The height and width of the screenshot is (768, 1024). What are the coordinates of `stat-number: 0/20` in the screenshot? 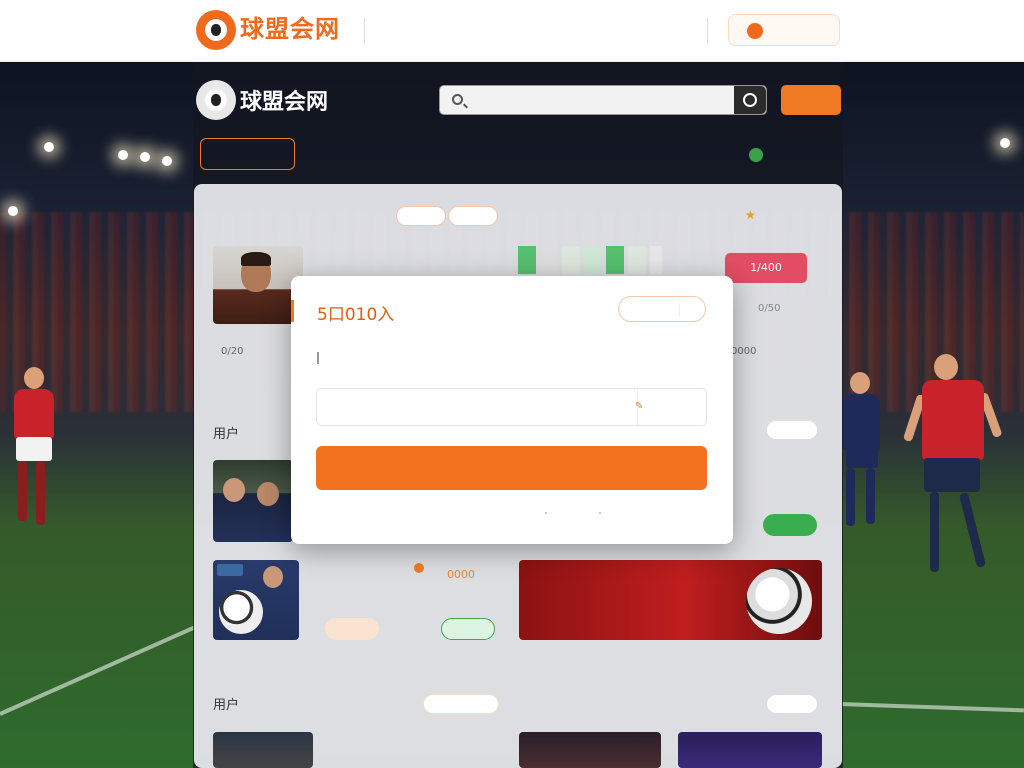 It's located at (232, 351).